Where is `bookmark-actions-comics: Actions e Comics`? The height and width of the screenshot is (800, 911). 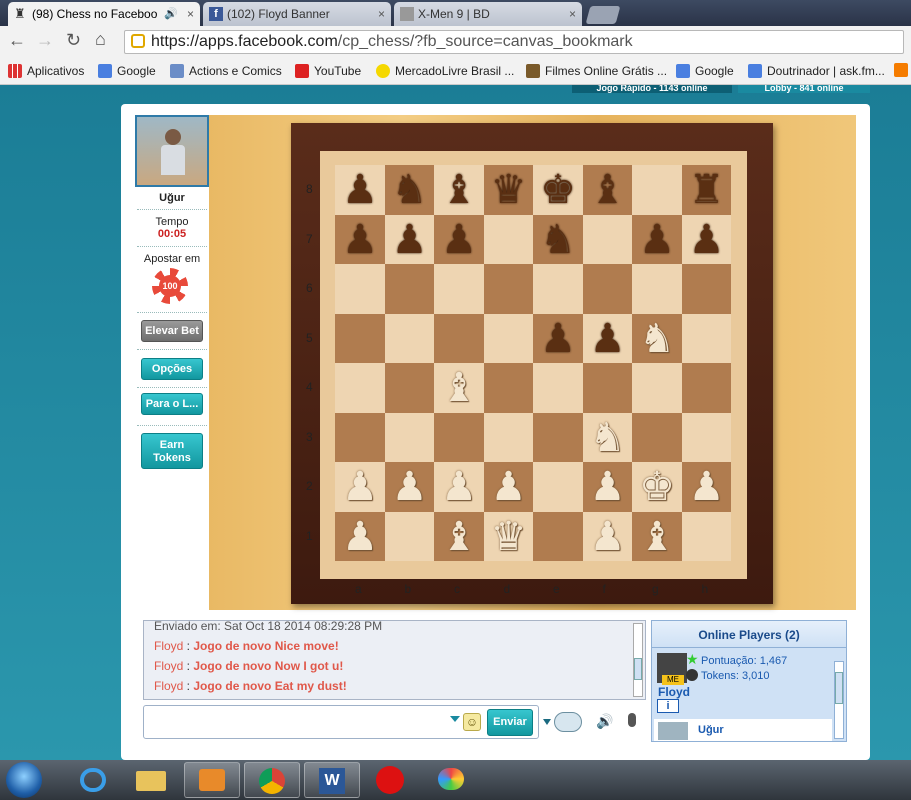
bookmark-actions-comics: Actions e Comics is located at coordinates (226, 71).